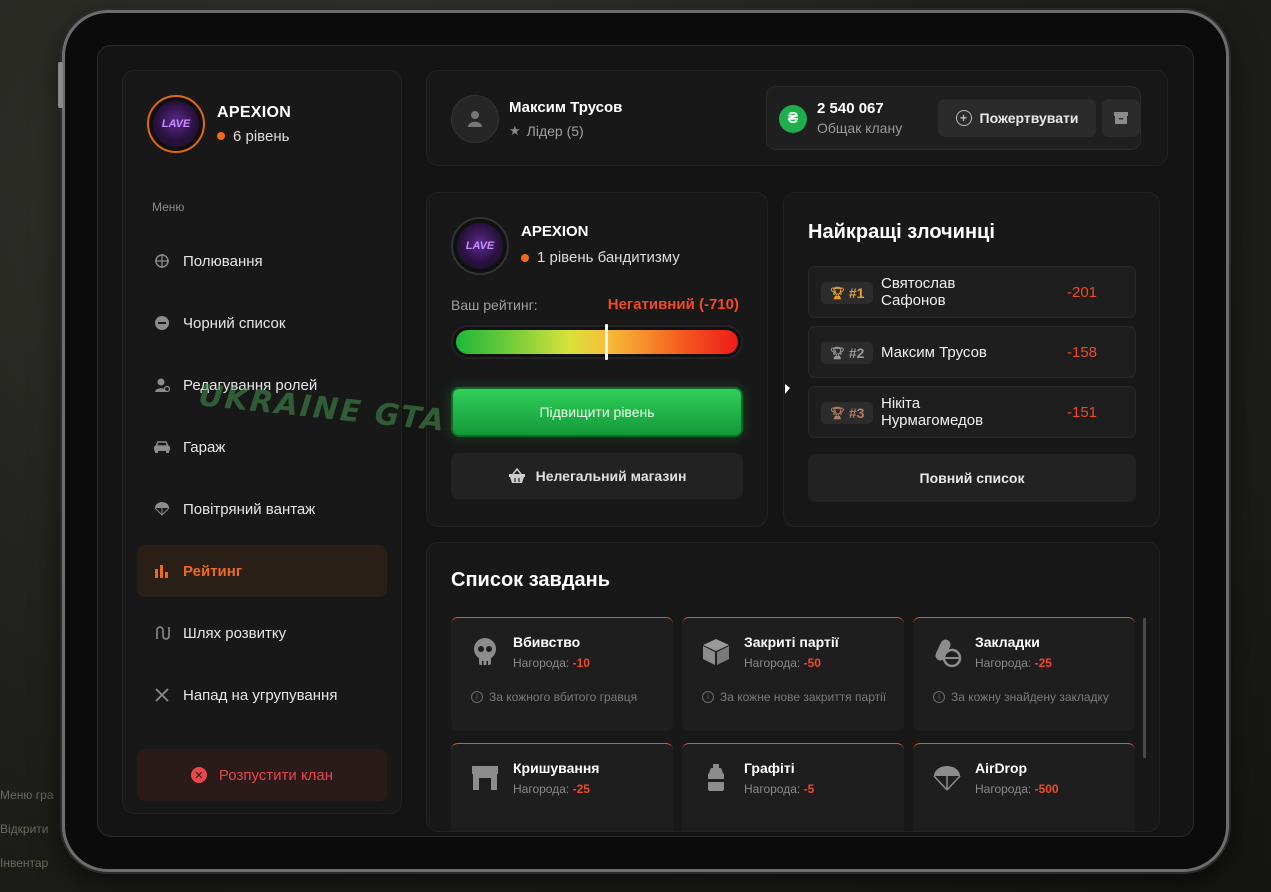 This screenshot has width=1271, height=892. What do you see at coordinates (611, 476) in the screenshot?
I see `illegal-shop-label: Нелегальний магазин` at bounding box center [611, 476].